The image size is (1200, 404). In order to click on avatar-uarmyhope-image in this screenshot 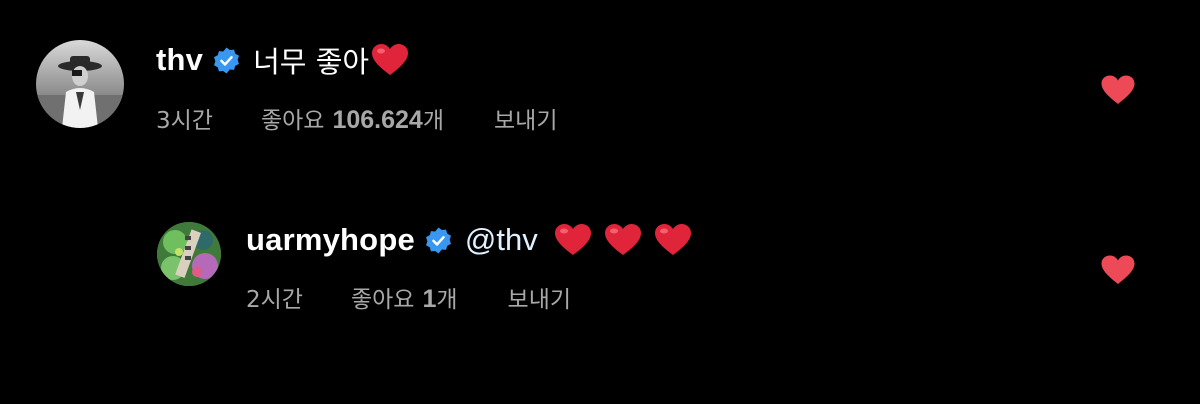, I will do `click(189, 254)`.